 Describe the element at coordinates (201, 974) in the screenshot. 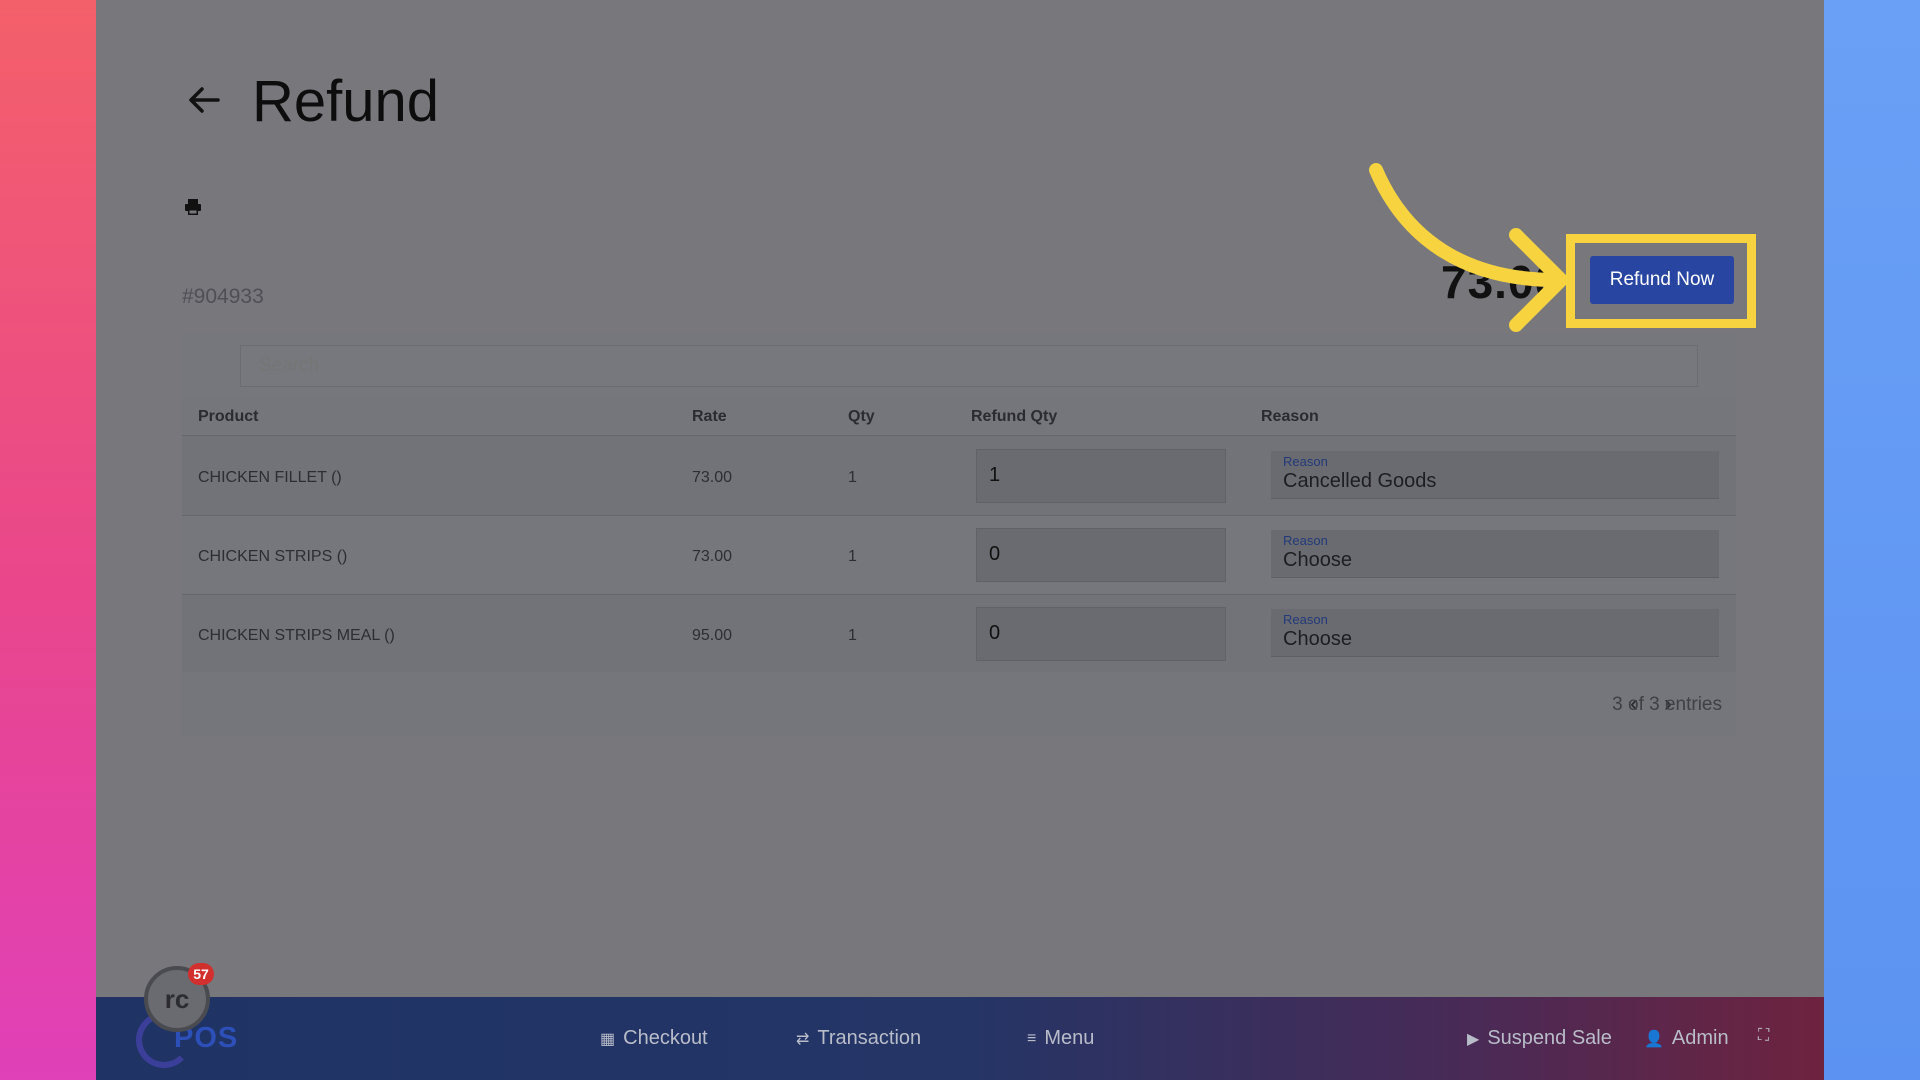

I see `notification-badge: 57` at that location.